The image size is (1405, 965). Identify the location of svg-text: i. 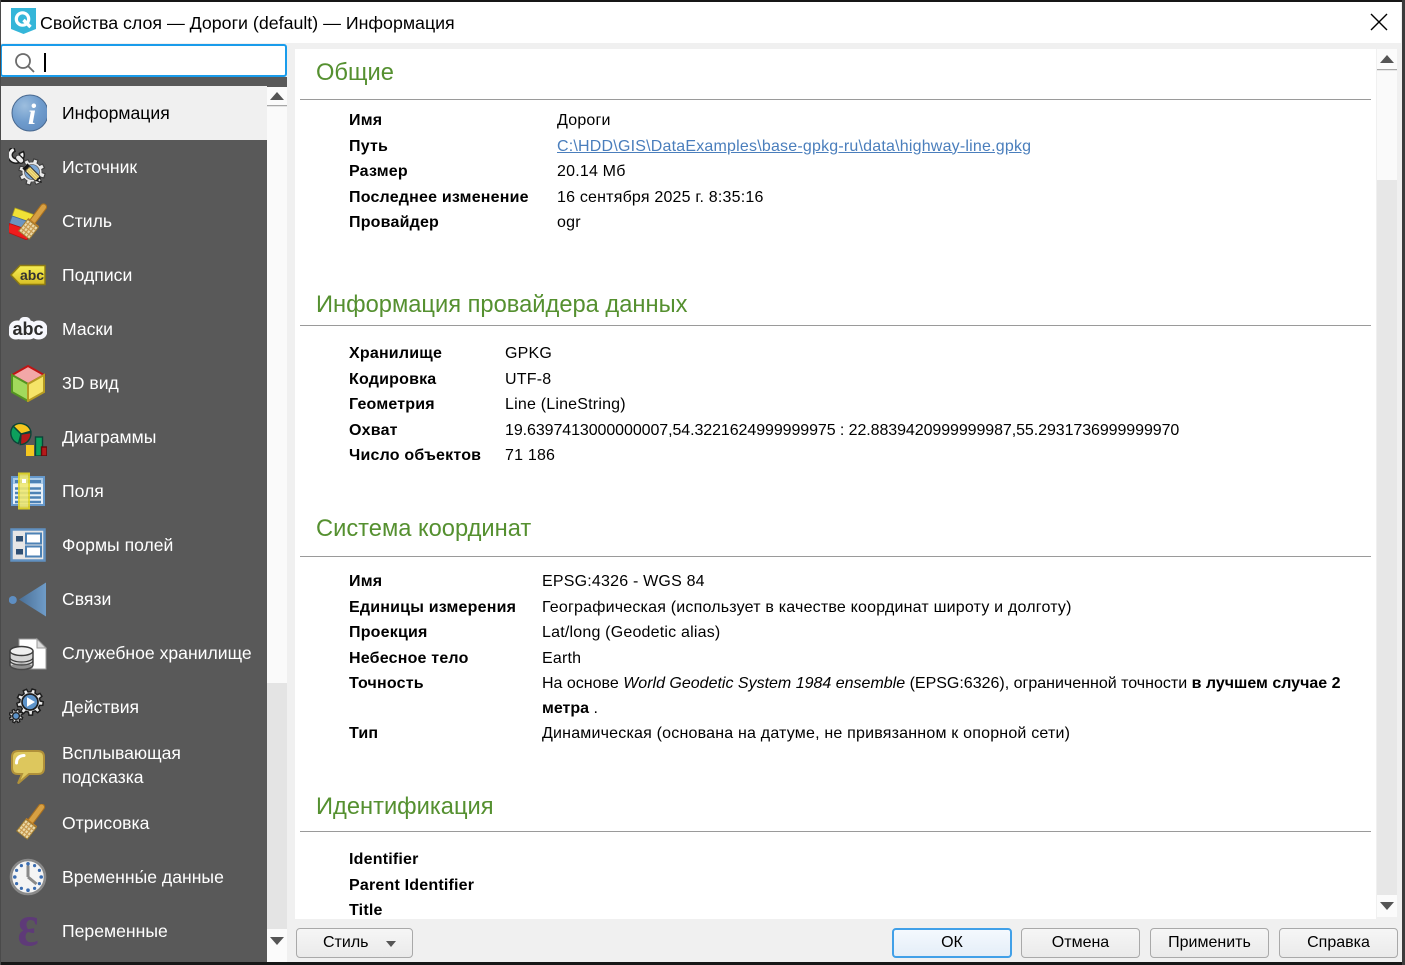
(32, 114).